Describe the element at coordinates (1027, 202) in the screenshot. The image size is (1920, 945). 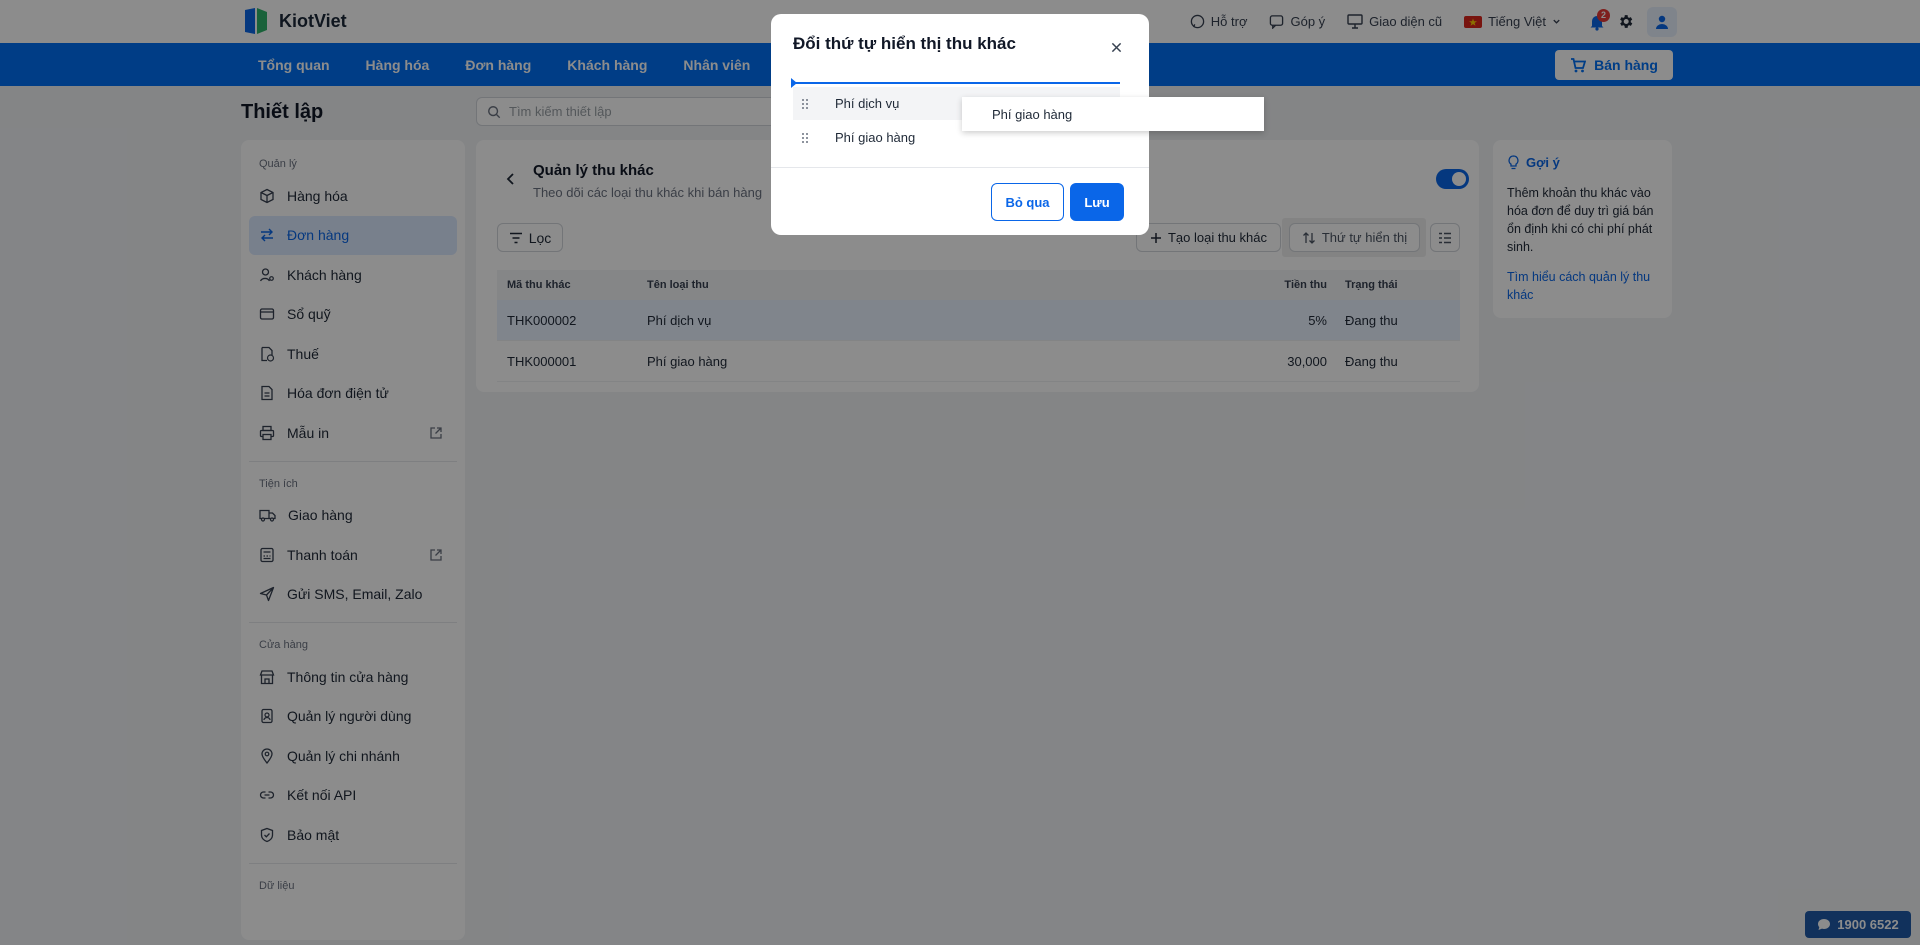
I see `skip-button: Bỏ qua` at that location.